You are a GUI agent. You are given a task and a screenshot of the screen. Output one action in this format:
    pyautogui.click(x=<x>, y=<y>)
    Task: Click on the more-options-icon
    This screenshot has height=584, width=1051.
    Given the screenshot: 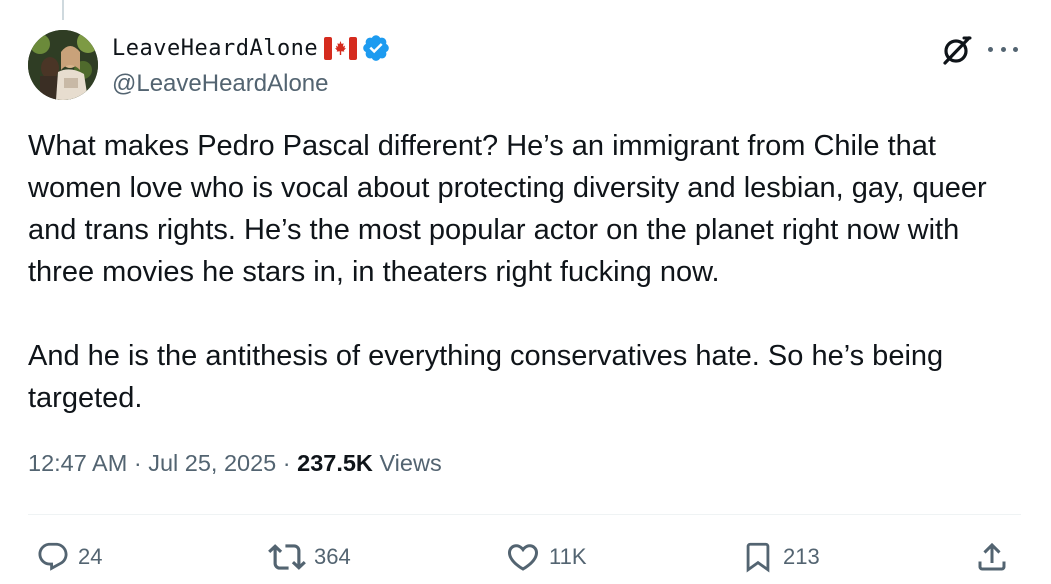 What is the action you would take?
    pyautogui.click(x=1003, y=49)
    